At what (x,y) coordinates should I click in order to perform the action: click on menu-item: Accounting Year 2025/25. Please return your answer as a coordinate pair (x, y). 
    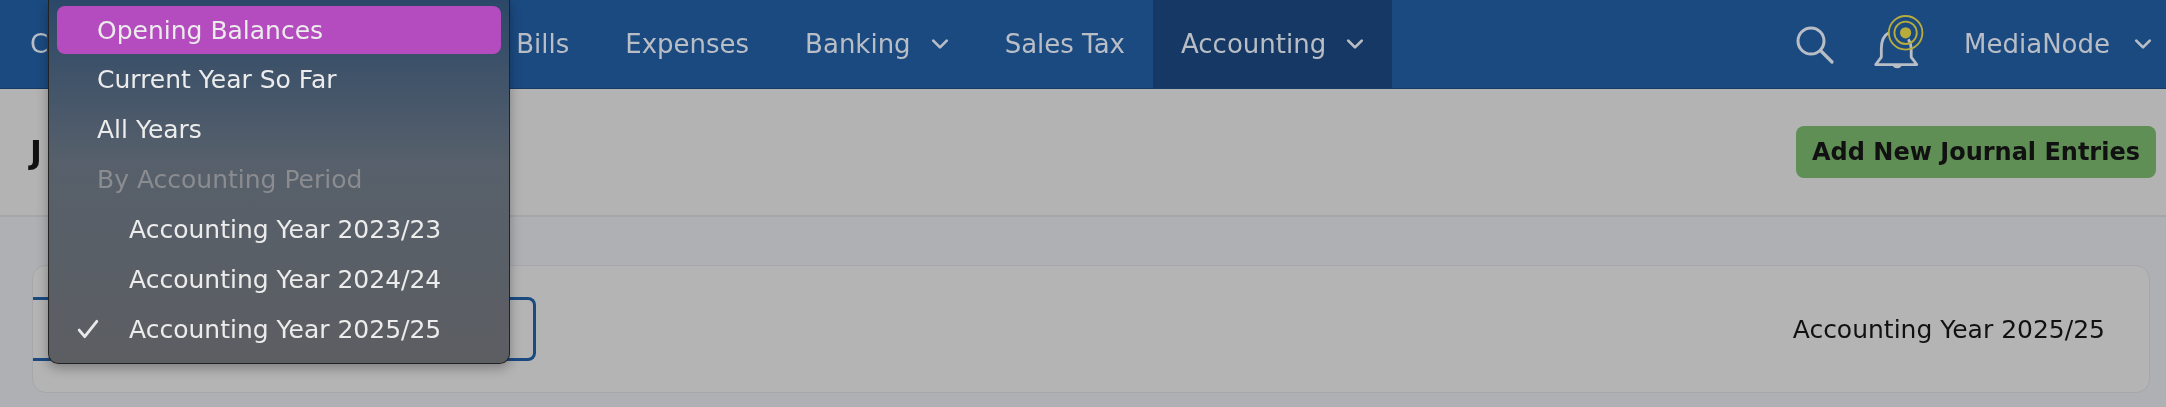
    Looking at the image, I should click on (279, 329).